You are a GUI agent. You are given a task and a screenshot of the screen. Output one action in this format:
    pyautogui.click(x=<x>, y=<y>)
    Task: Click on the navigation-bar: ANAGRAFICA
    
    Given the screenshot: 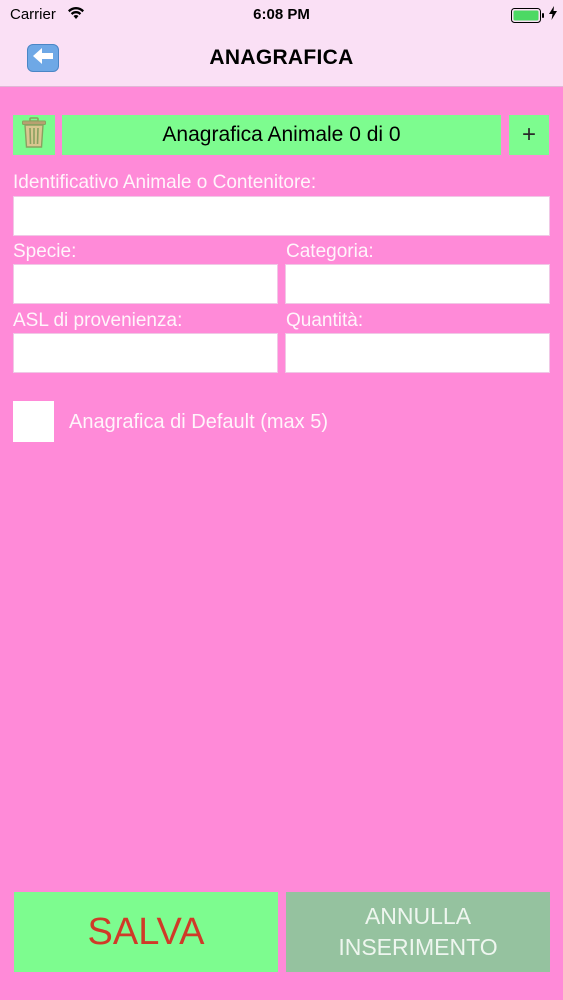 What is the action you would take?
    pyautogui.click(x=281, y=58)
    